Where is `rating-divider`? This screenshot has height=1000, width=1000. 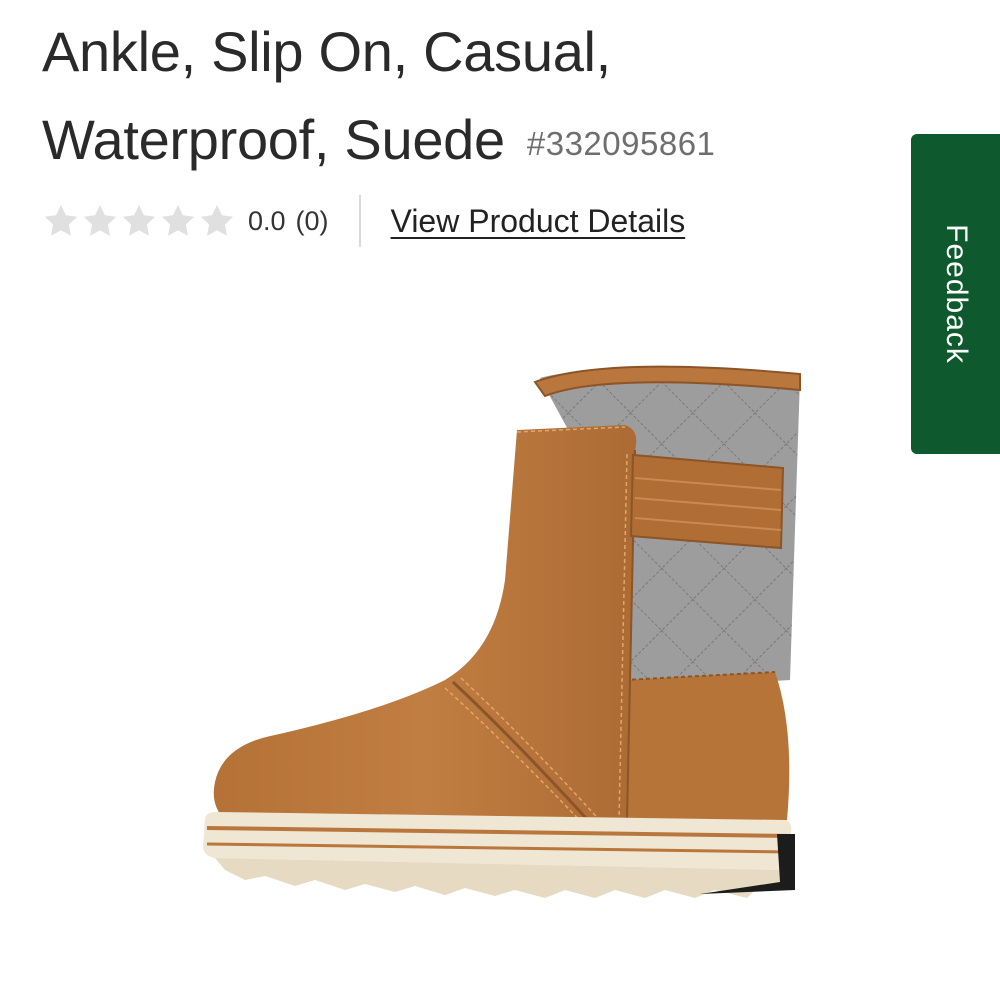 rating-divider is located at coordinates (359, 221).